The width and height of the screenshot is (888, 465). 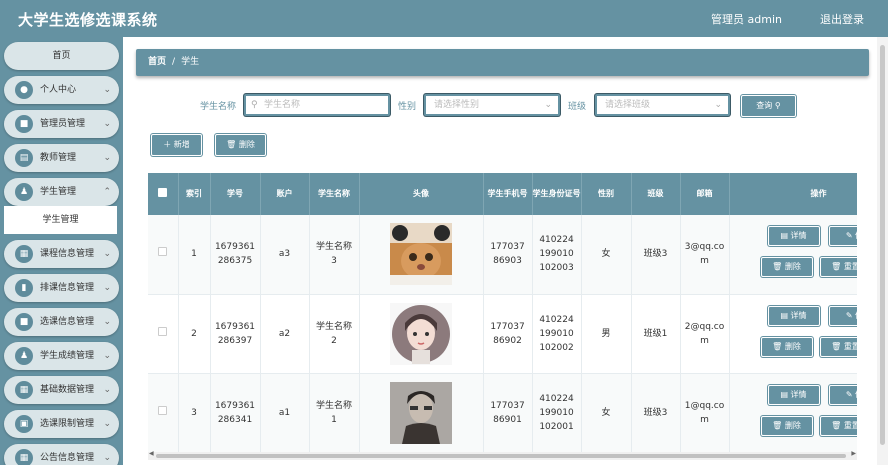 I want to click on sidebar-item-selection: ■ 选课信息管理 ⌄, so click(x=61, y=322).